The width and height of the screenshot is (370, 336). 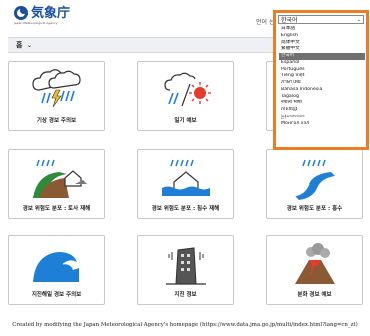 I want to click on jma-logo: 気象庁, so click(x=42, y=13).